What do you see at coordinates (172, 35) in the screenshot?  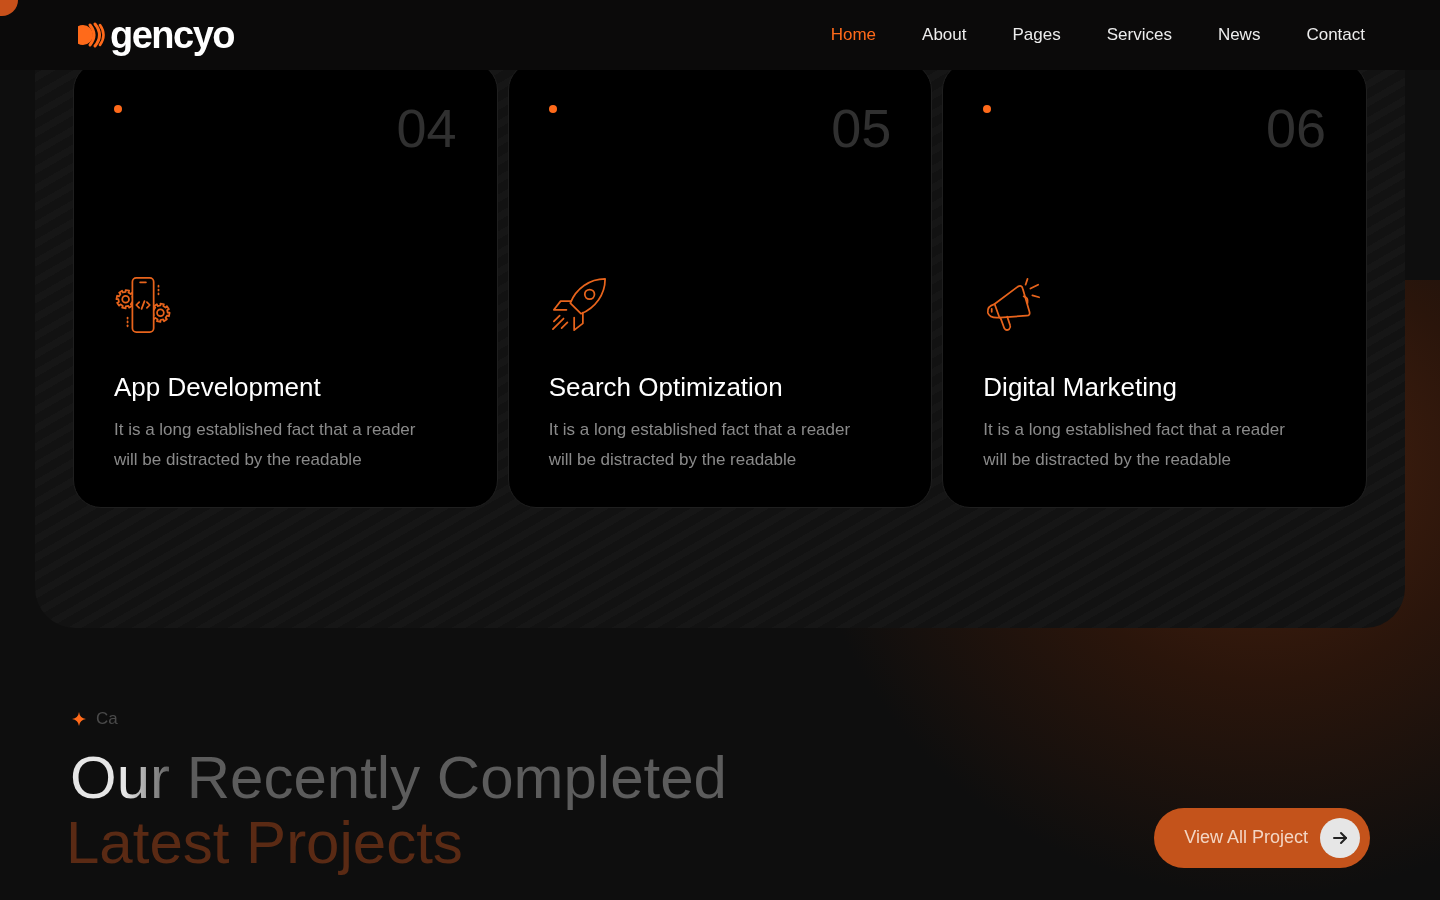 I see `logo-text: gencyo` at bounding box center [172, 35].